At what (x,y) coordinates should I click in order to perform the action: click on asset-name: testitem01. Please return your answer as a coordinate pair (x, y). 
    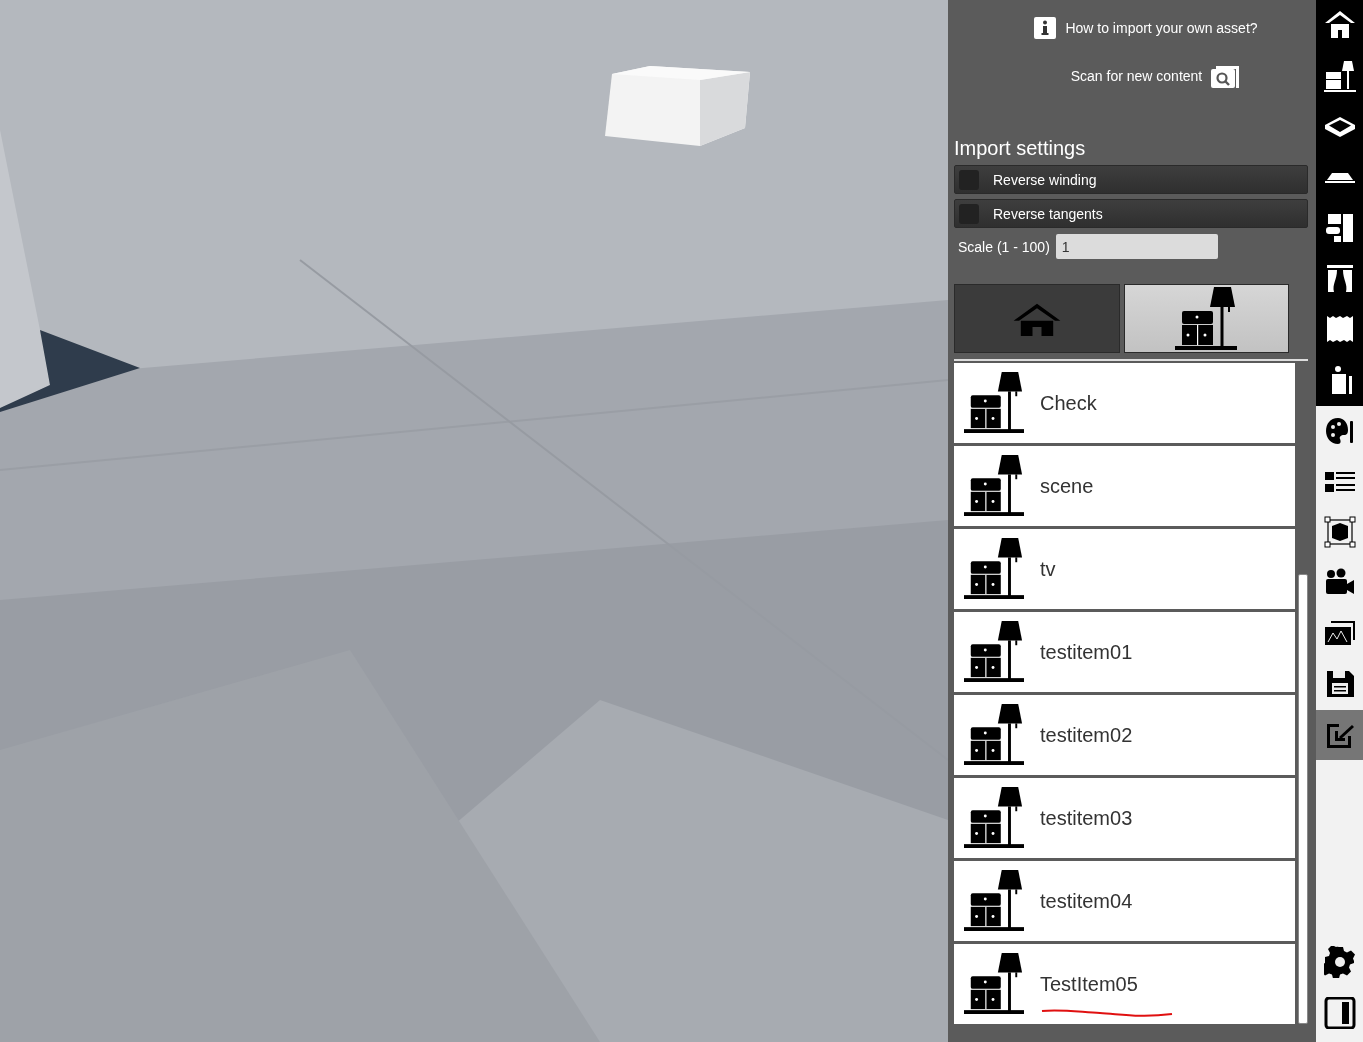
    Looking at the image, I should click on (1086, 652).